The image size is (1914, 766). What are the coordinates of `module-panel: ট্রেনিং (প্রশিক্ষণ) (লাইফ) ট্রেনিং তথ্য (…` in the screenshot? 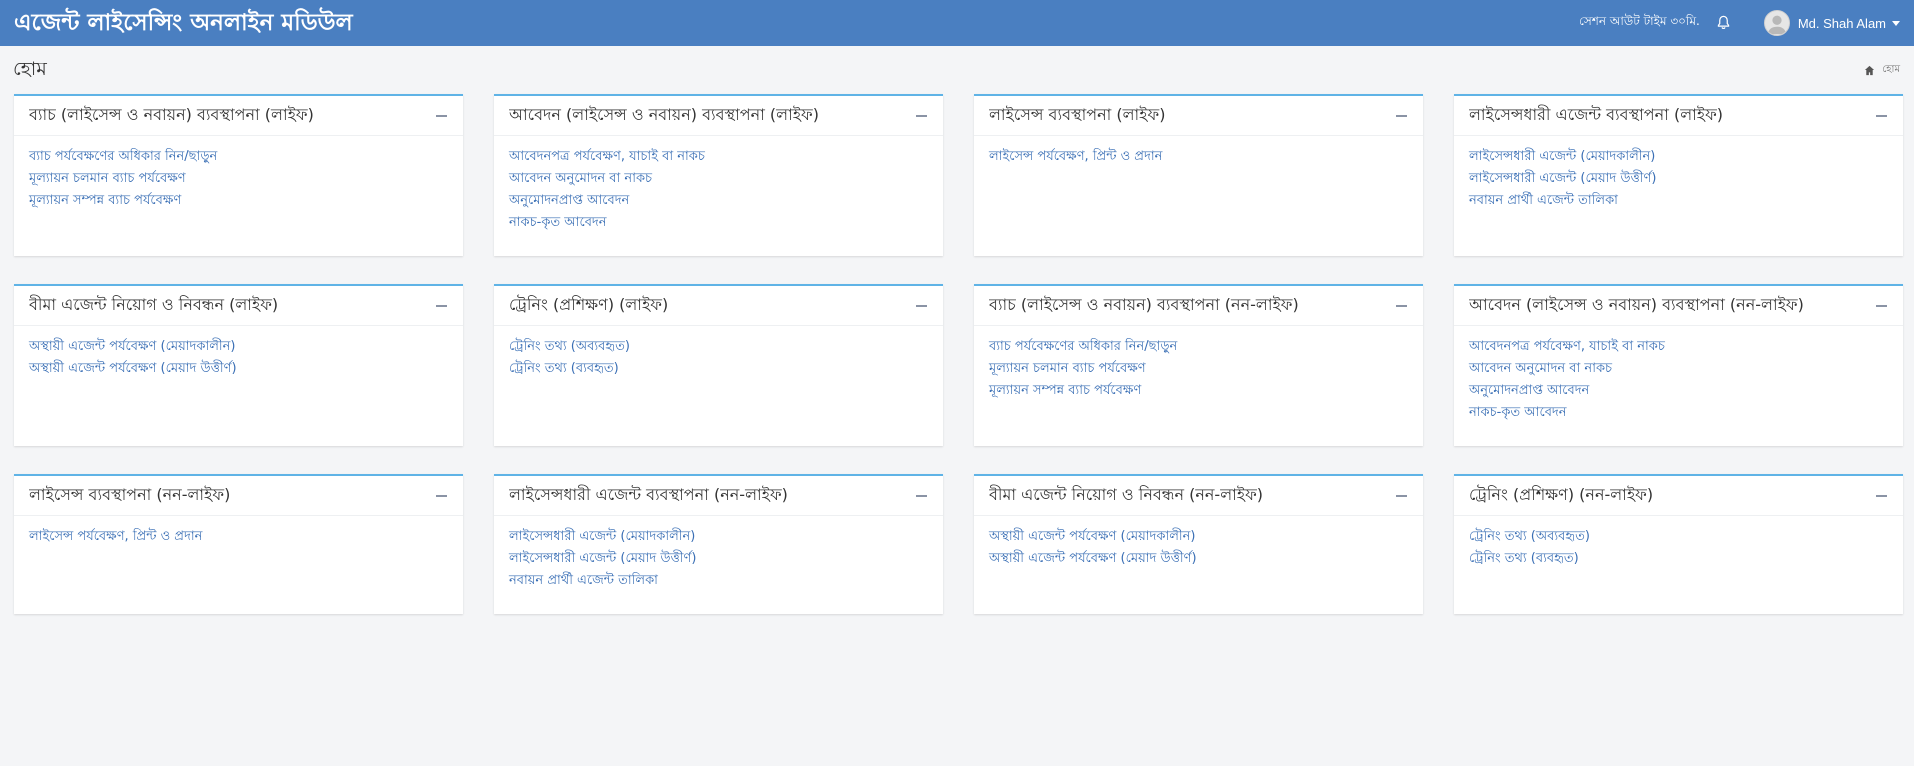 It's located at (718, 365).